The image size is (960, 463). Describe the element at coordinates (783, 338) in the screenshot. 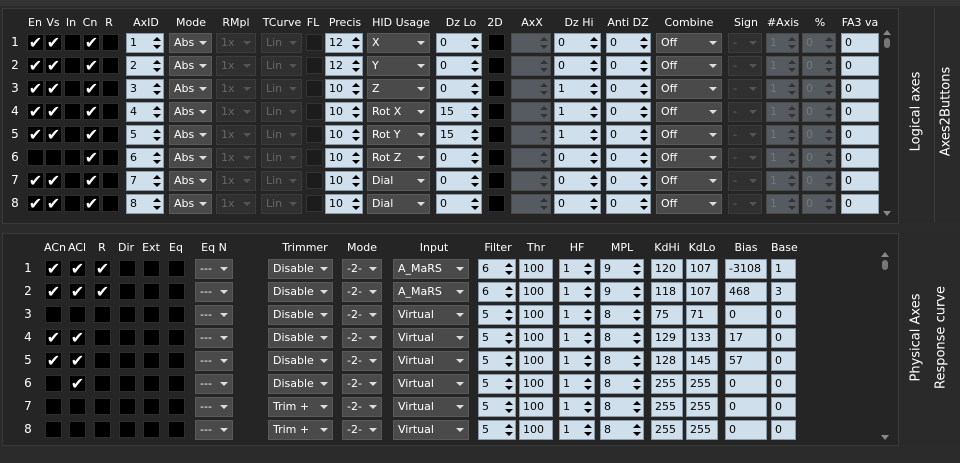

I see `base-field: 0` at that location.